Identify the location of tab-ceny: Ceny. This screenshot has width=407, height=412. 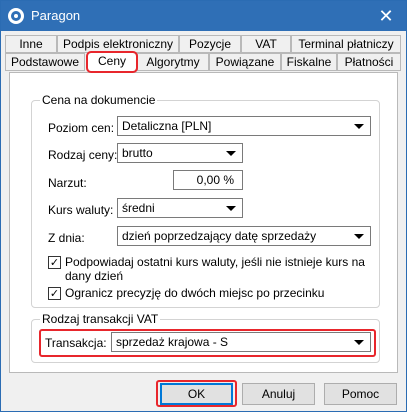
(112, 62).